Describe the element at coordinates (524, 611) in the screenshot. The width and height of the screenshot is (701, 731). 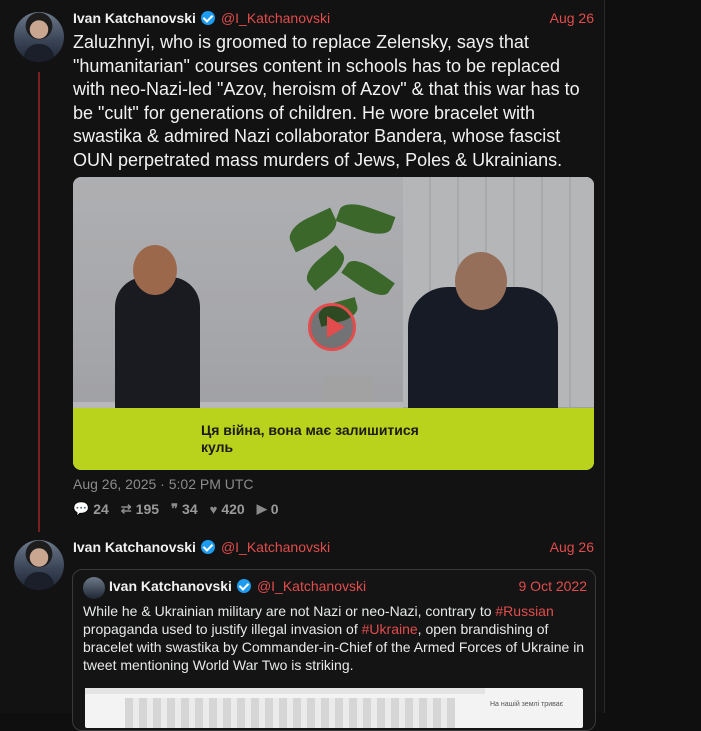
I see `hashtag-link: #Russian` at that location.